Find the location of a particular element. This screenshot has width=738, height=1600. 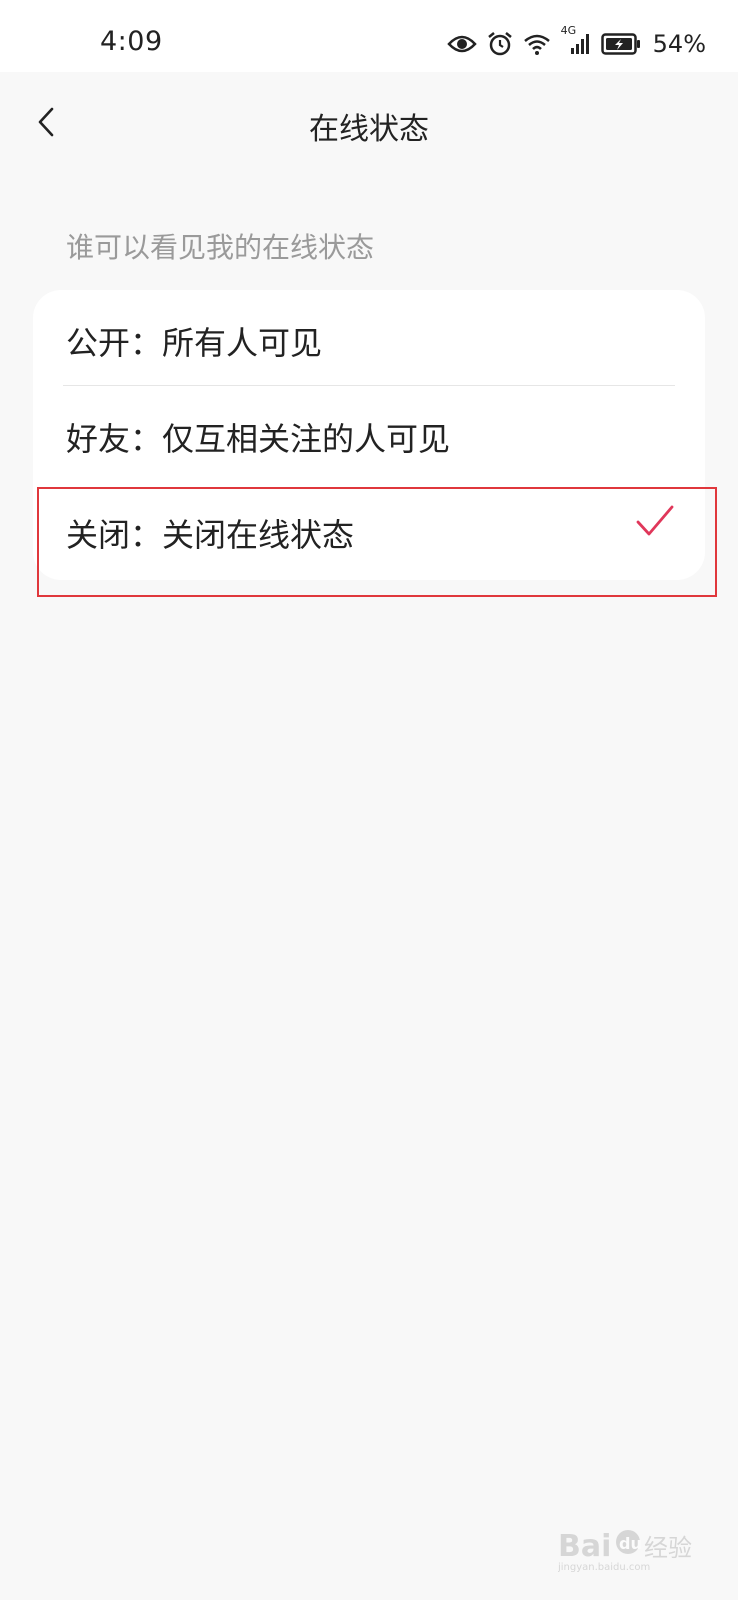

nav-bar: 在线状态 is located at coordinates (369, 126).